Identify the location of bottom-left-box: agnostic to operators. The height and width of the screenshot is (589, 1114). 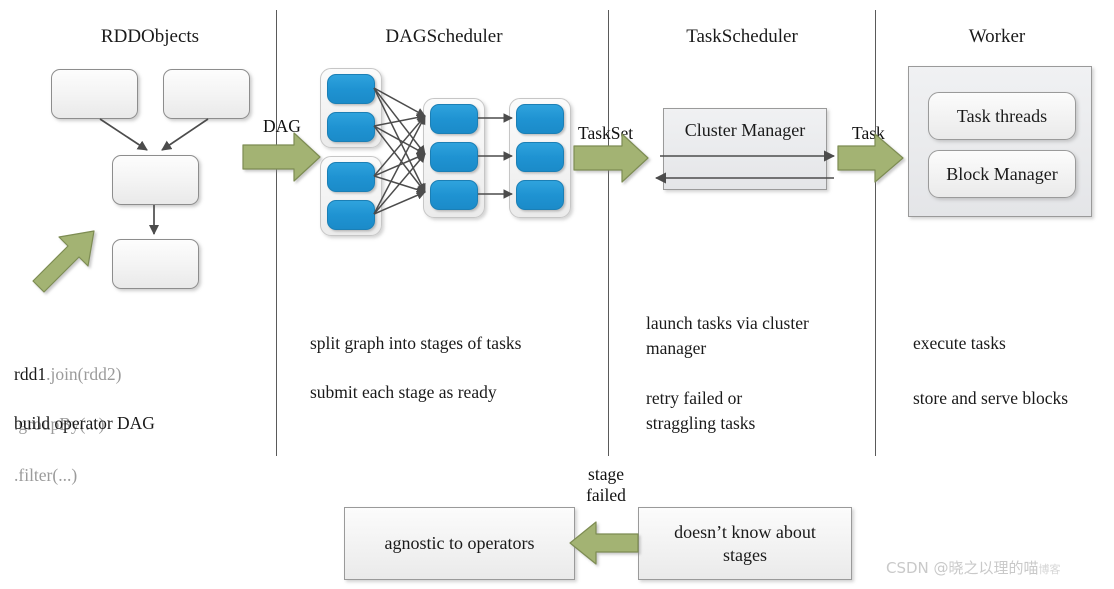
(459, 543).